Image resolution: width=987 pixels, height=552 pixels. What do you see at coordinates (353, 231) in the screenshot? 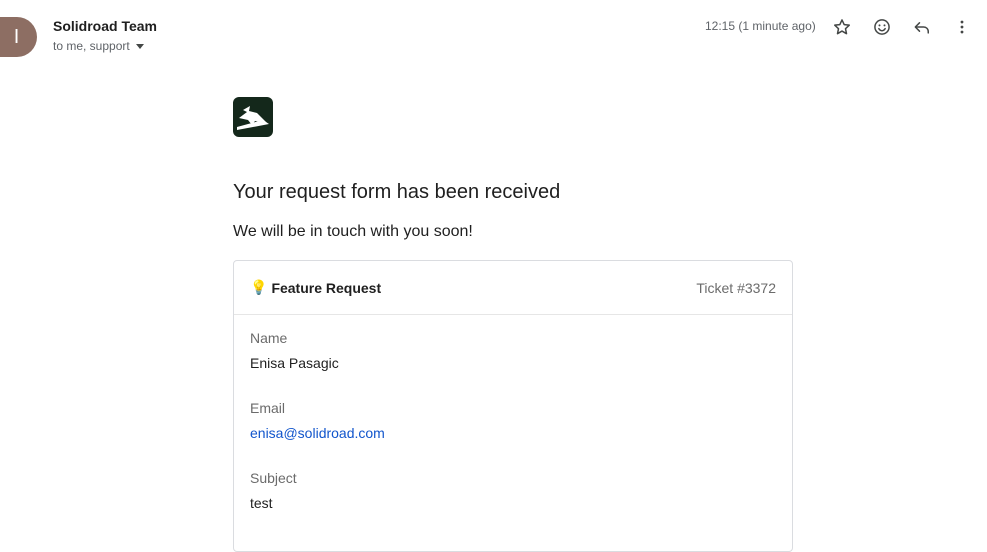
I see `email-subline: We will be in touch with you soon!` at bounding box center [353, 231].